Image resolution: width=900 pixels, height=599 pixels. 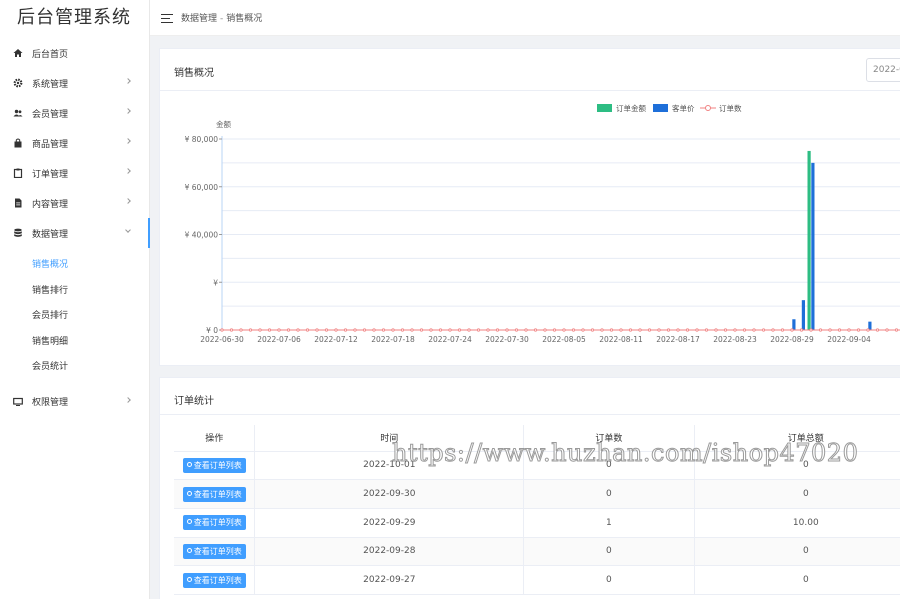 I want to click on sidebar-item-orders: 订单管理, so click(x=74, y=173).